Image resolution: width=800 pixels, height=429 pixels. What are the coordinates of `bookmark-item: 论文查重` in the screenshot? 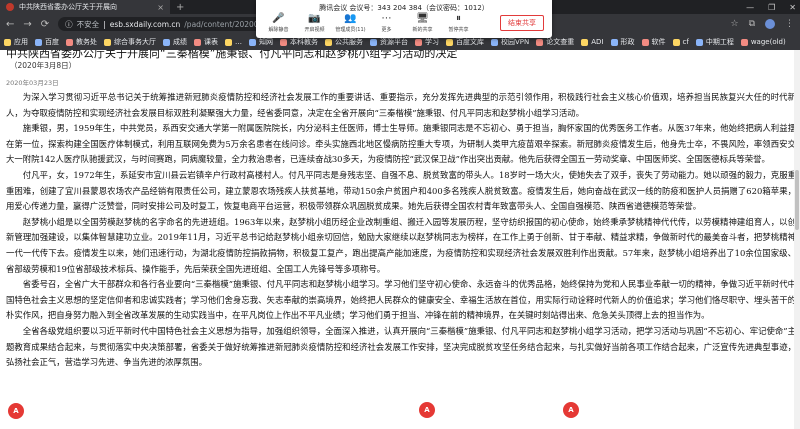 It's located at (555, 42).